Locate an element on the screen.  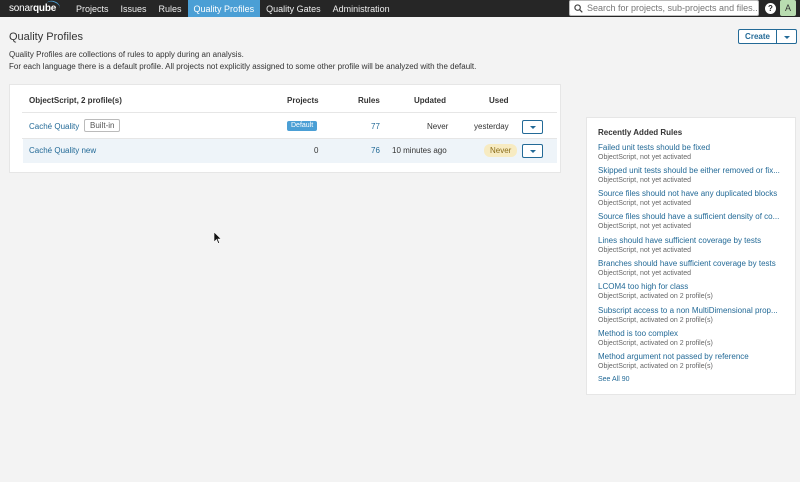
used-never-badge: Never is located at coordinates (501, 150).